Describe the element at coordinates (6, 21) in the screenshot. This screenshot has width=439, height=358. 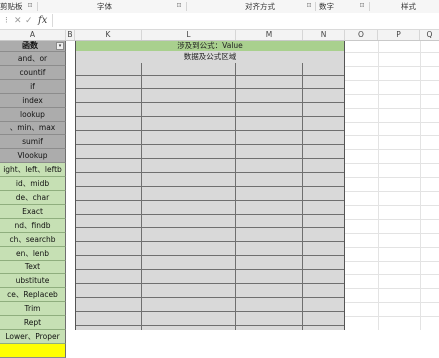
I see `name-box-handle-icon: ⁝` at that location.